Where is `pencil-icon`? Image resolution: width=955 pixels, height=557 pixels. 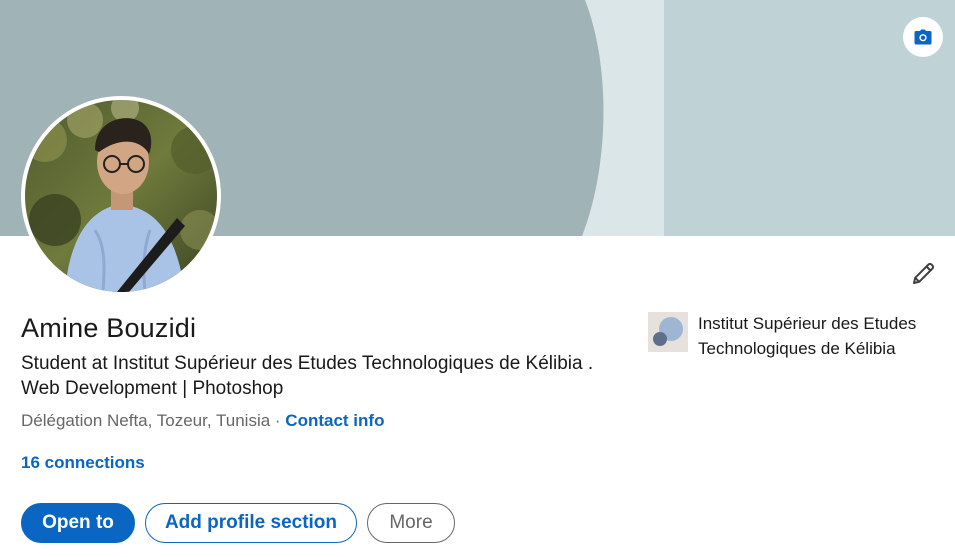 pencil-icon is located at coordinates (923, 276).